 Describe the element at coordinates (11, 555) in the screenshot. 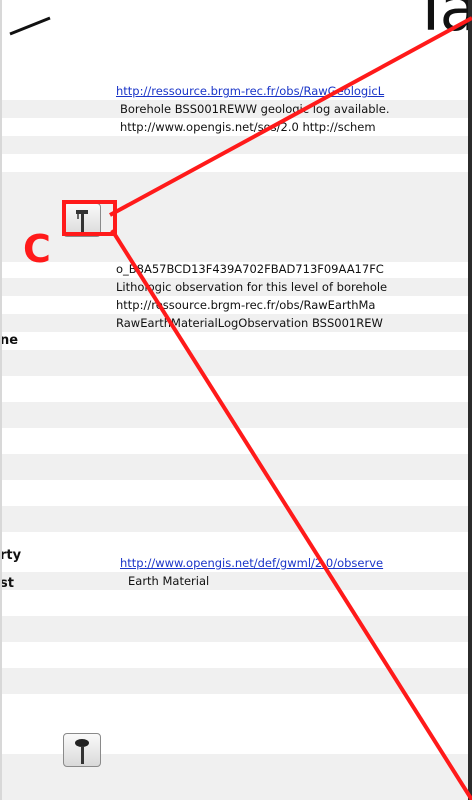

I see `property-label: rty` at that location.